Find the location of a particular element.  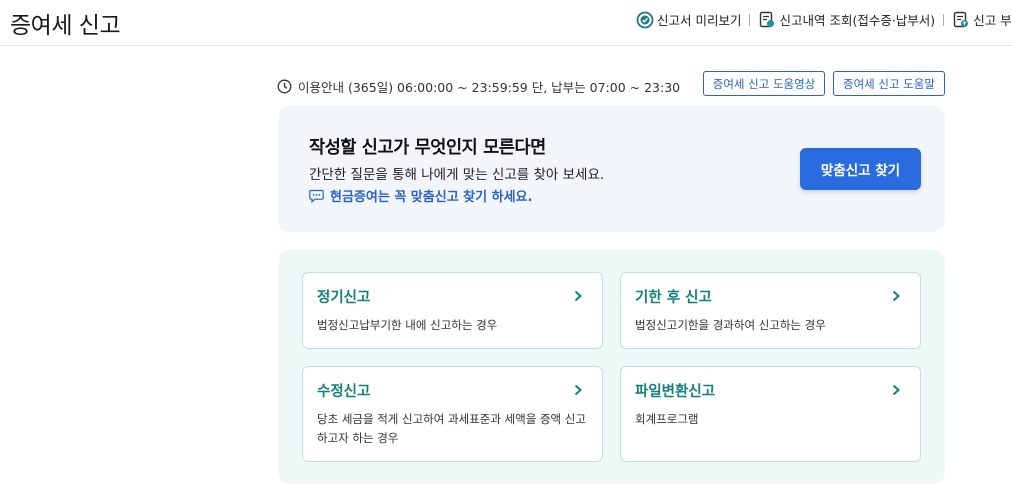

filing-history-link: 신고내역 조회(접수증·납부서) is located at coordinates (846, 19).